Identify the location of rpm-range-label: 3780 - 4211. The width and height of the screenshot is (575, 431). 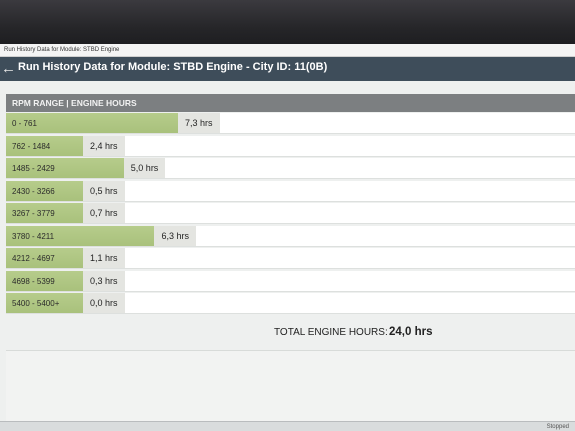
(33, 236).